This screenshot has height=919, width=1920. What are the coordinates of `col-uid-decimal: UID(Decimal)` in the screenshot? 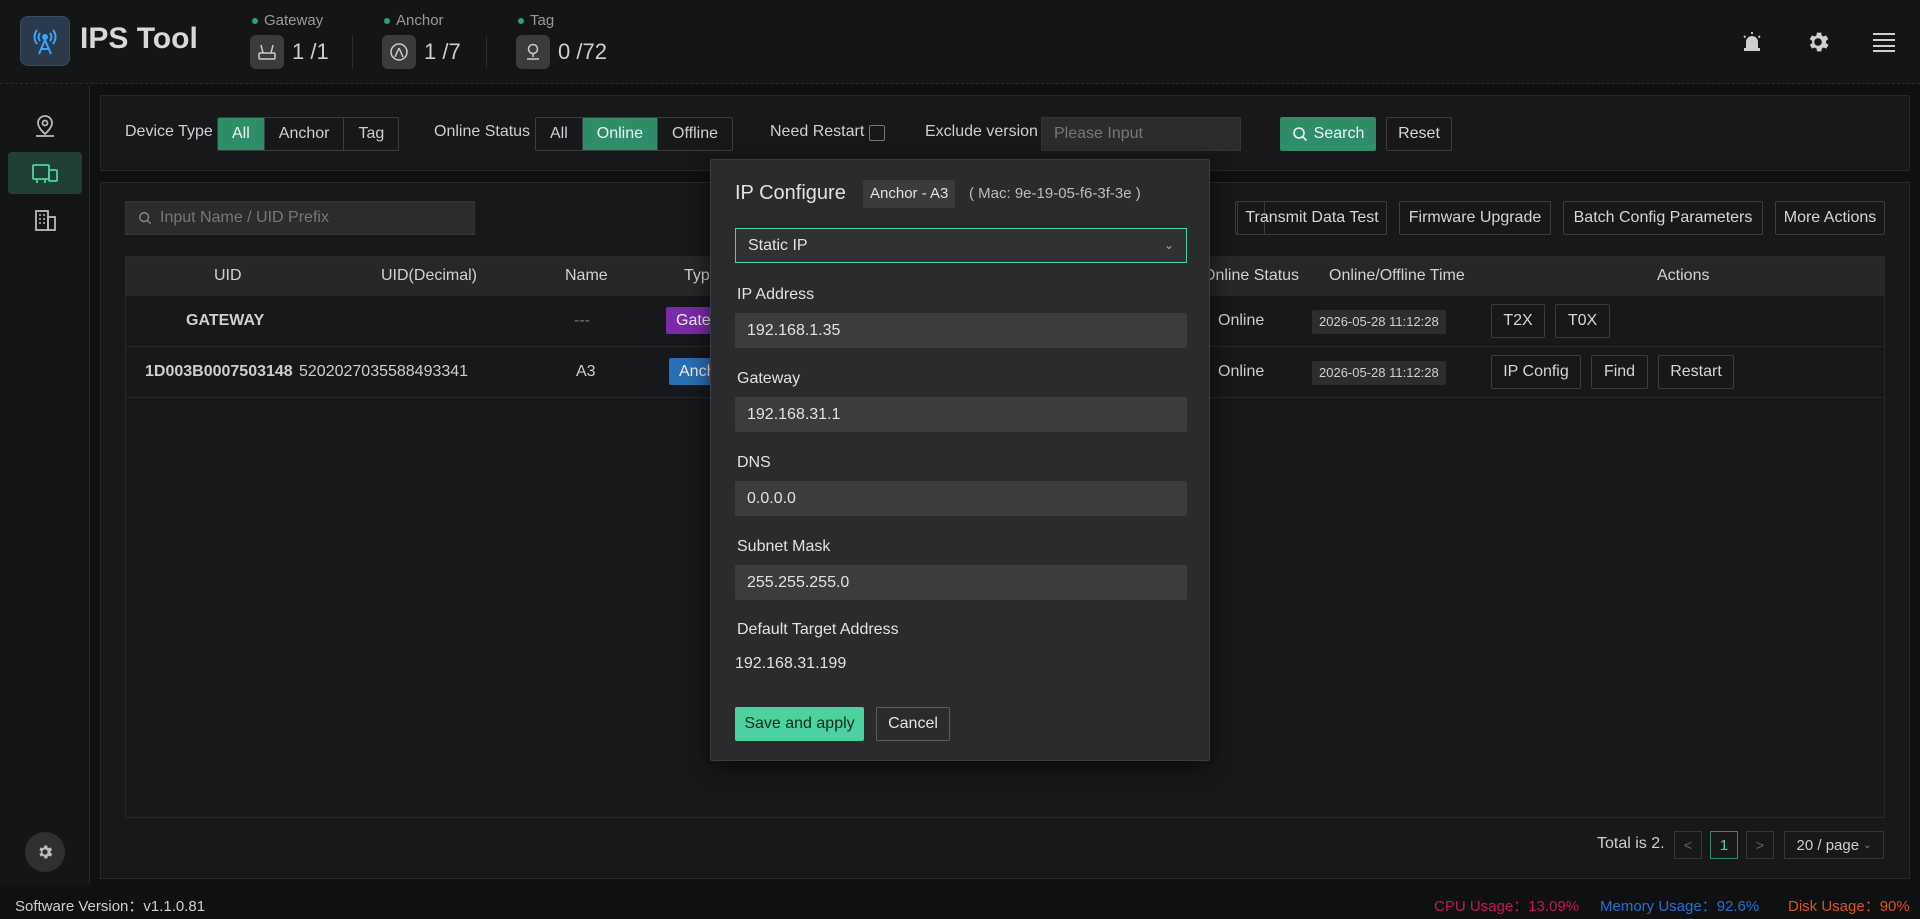 It's located at (429, 275).